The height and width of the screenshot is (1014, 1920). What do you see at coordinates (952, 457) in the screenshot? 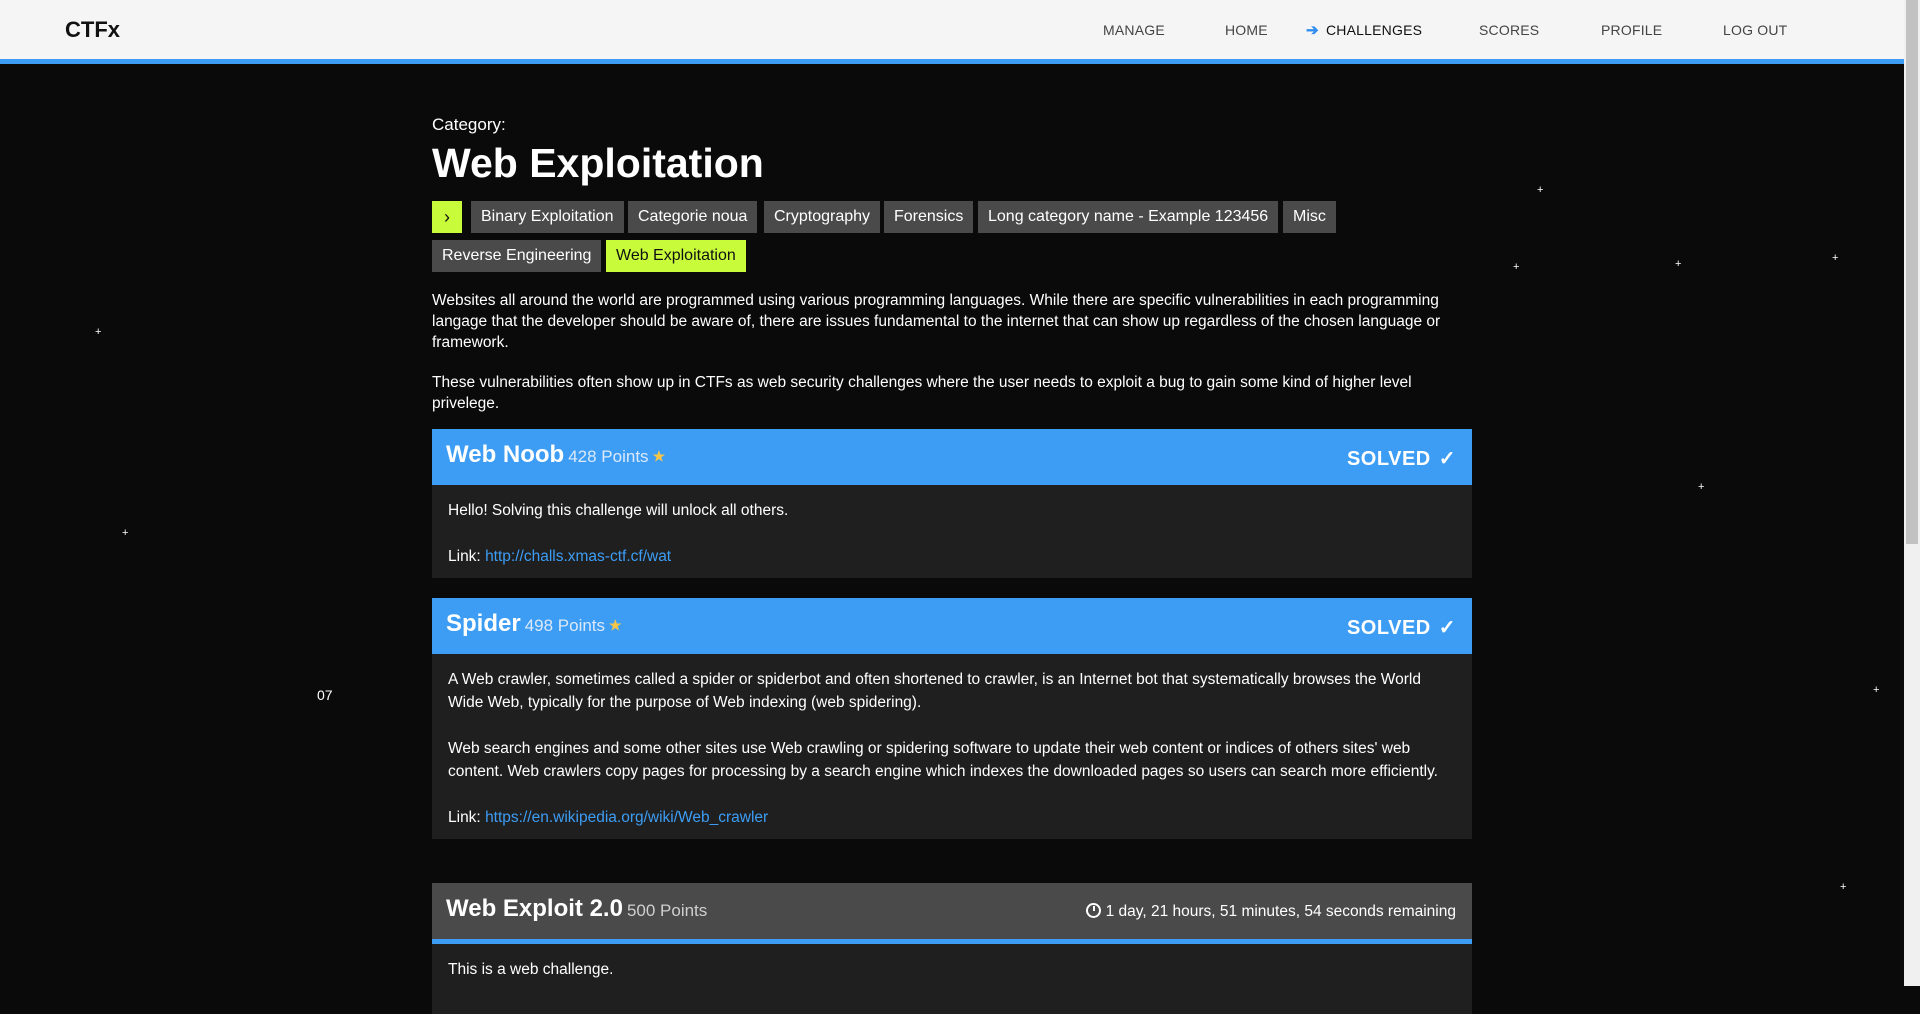
I see `challenge-header: Web Noob 428 Points ★ SOLVED ✓` at bounding box center [952, 457].